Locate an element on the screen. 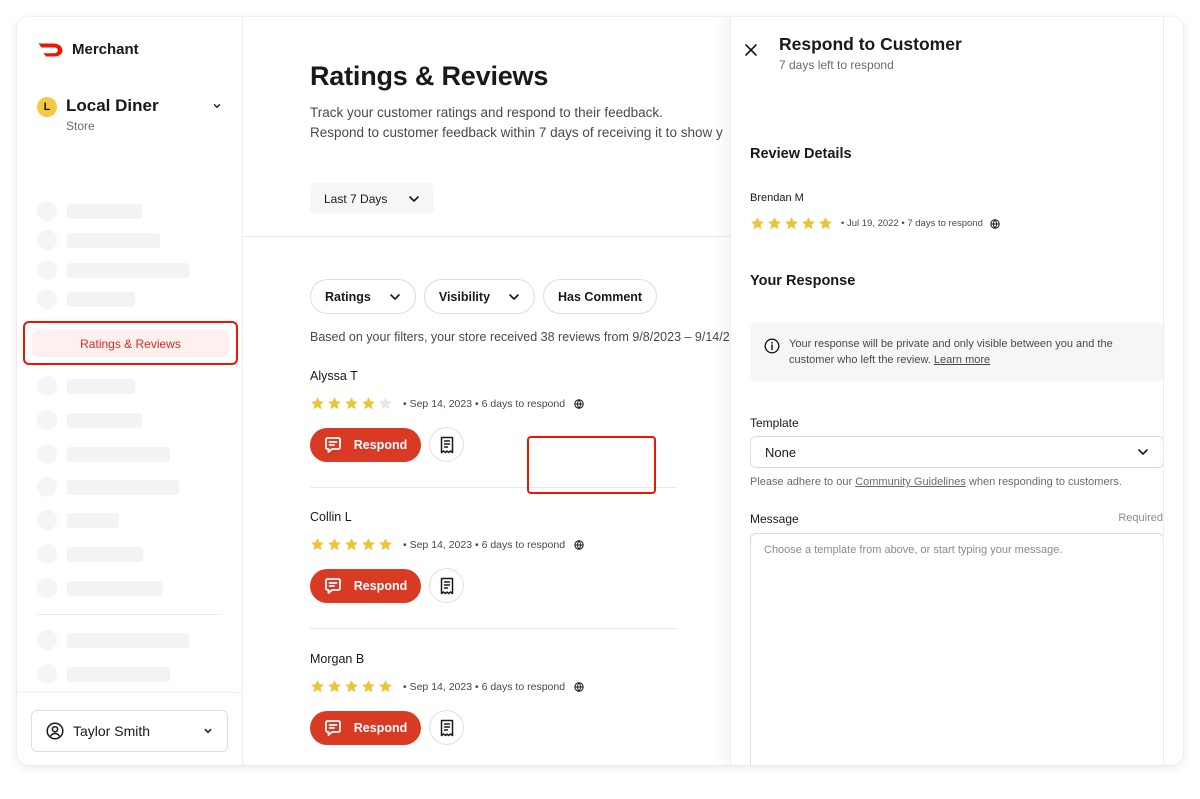 The width and height of the screenshot is (1200, 799). guidelines-prefix: Please adhere to our is located at coordinates (801, 482).